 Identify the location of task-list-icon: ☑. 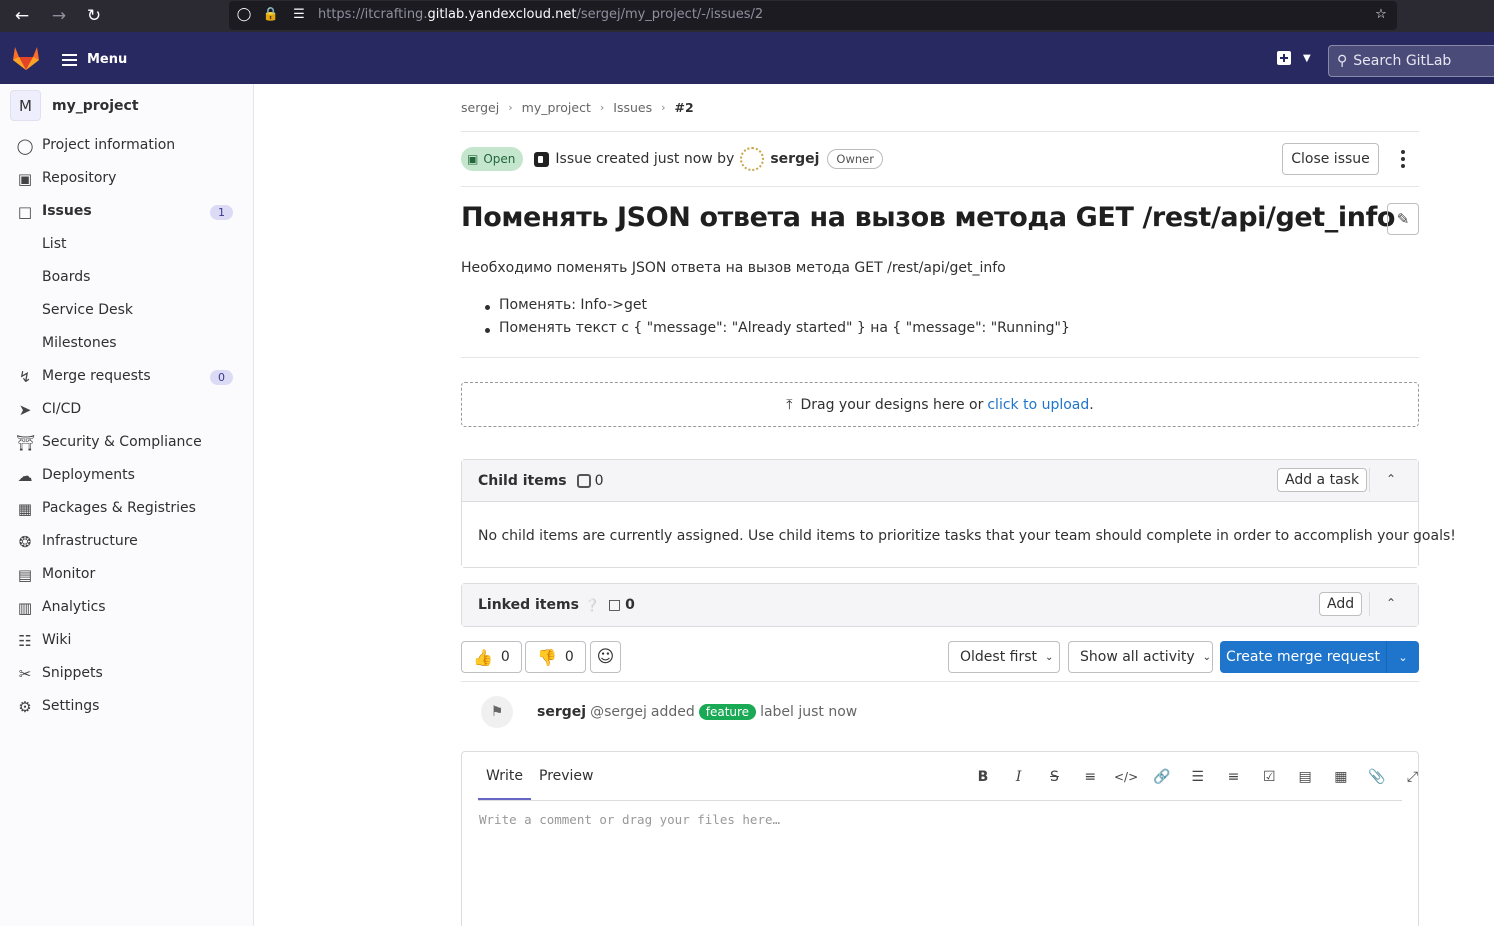
(1269, 777).